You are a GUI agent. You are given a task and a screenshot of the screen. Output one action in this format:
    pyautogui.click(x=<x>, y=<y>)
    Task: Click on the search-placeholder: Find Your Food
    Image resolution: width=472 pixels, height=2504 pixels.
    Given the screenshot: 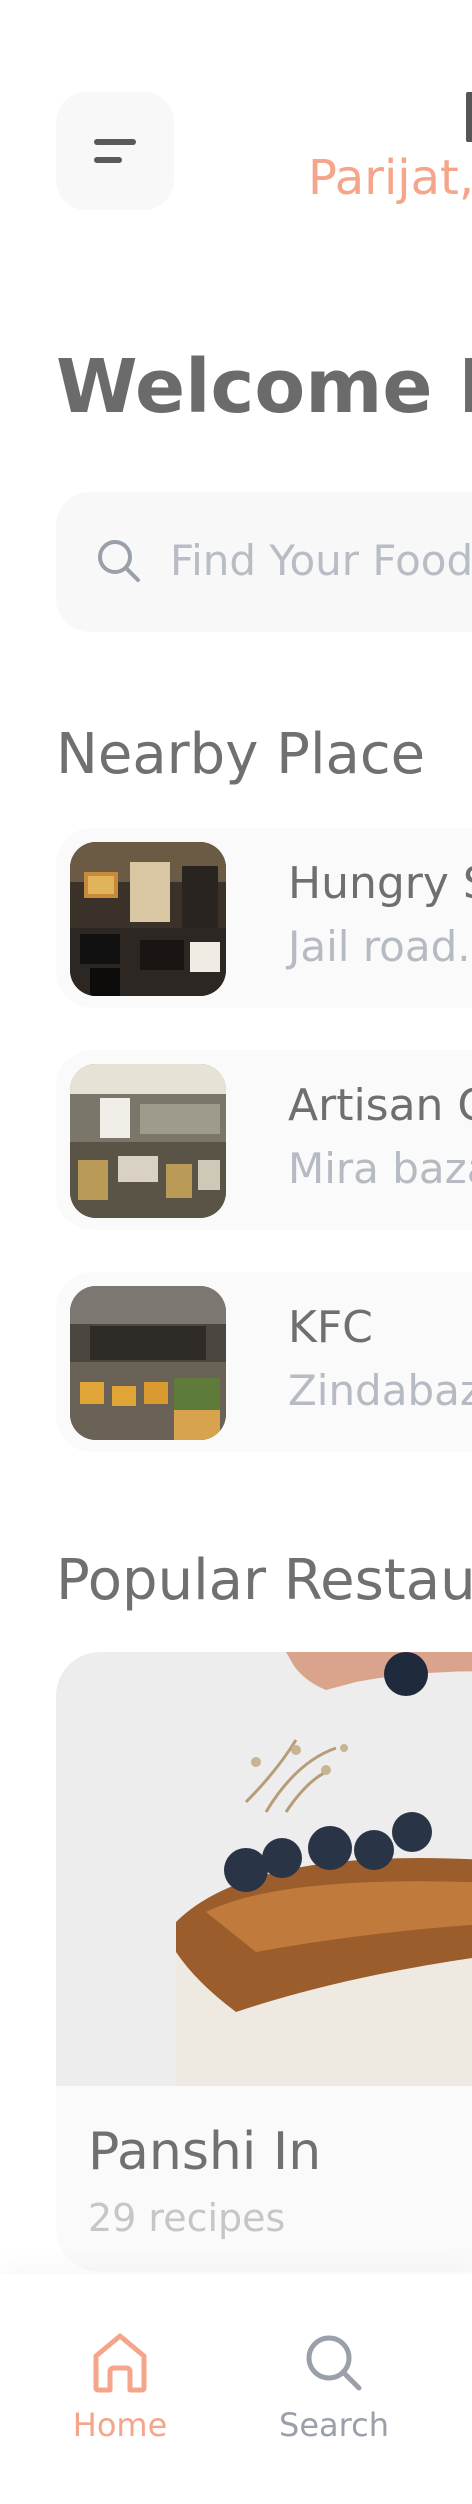 What is the action you would take?
    pyautogui.click(x=321, y=560)
    